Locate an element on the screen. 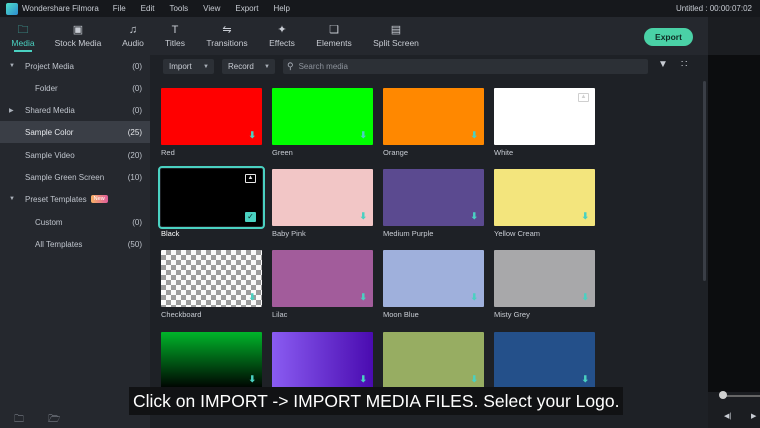  play-icon: ▶ is located at coordinates (753, 416).